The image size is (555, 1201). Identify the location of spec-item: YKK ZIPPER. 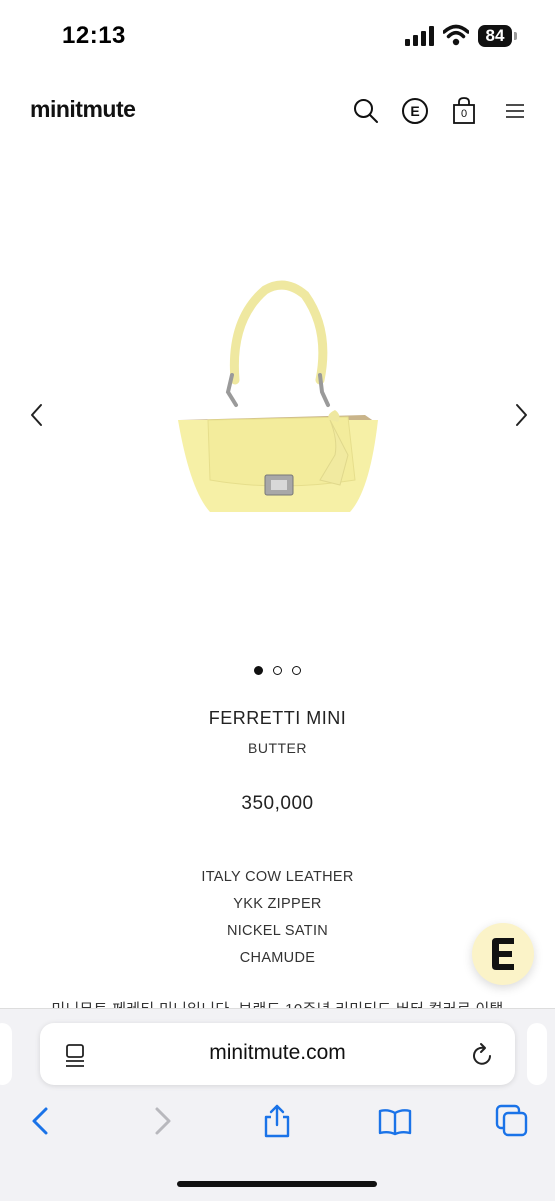
(277, 904).